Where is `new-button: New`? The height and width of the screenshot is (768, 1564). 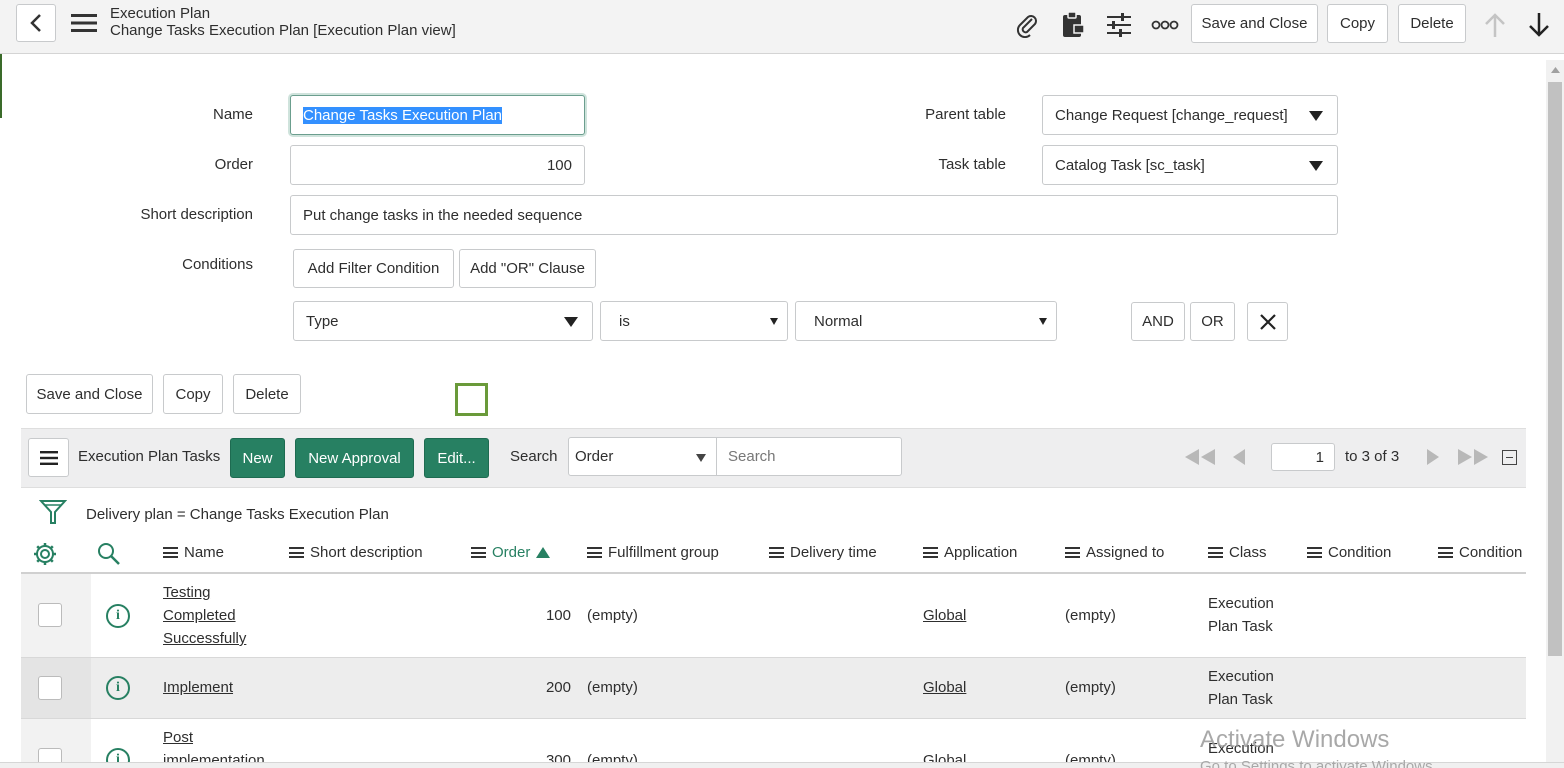 new-button: New is located at coordinates (257, 458).